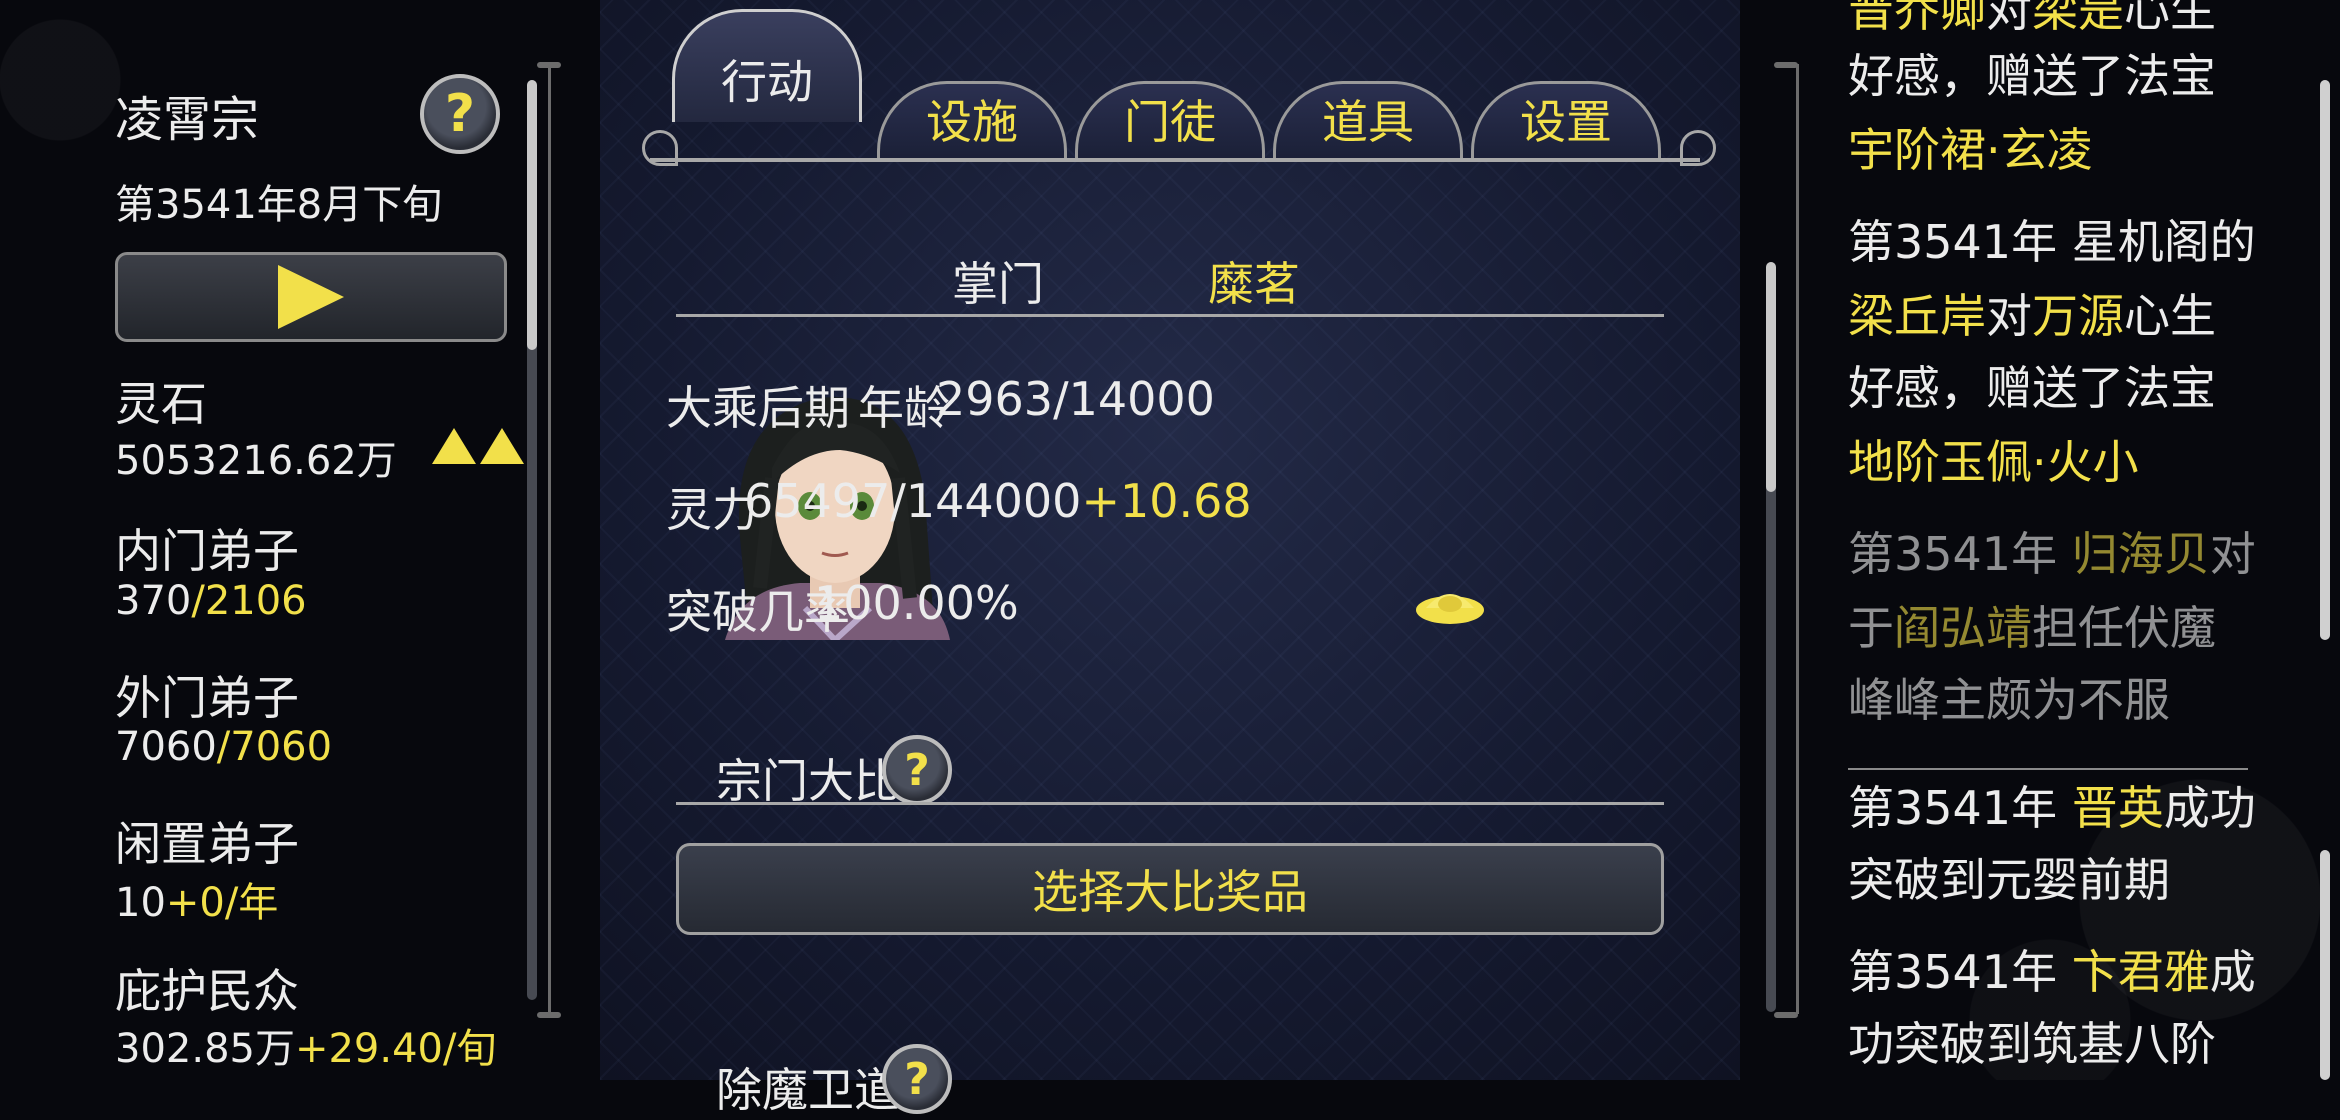 The height and width of the screenshot is (1120, 2340). Describe the element at coordinates (2009, 880) in the screenshot. I see `log-line: 突破到元婴前期` at that location.